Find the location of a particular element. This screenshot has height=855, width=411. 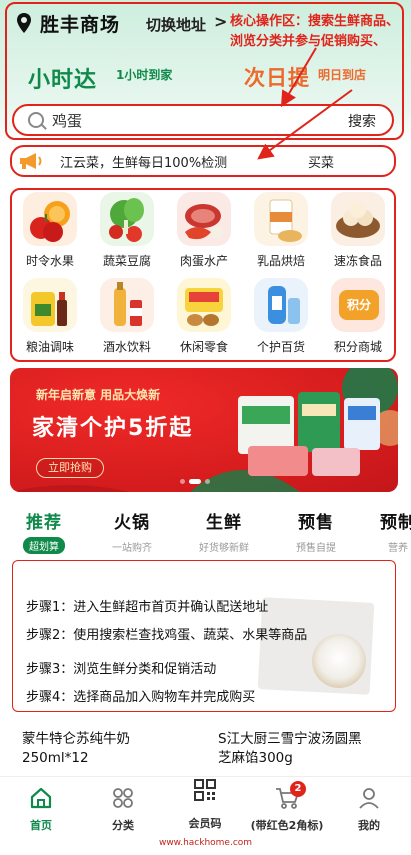

tab-title: 火锅 is located at coordinates (132, 523).